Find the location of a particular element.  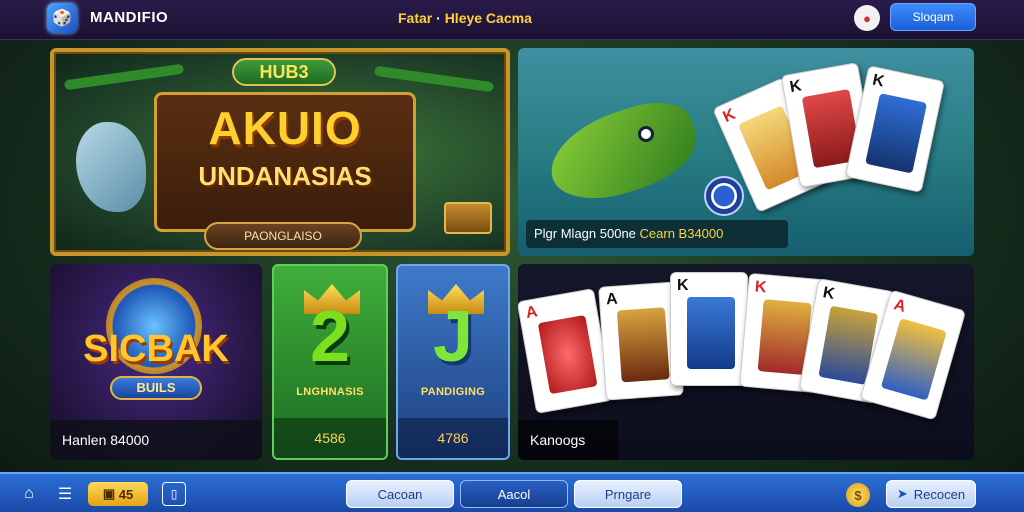

game-brand-badge: HUB3 is located at coordinates (284, 72).